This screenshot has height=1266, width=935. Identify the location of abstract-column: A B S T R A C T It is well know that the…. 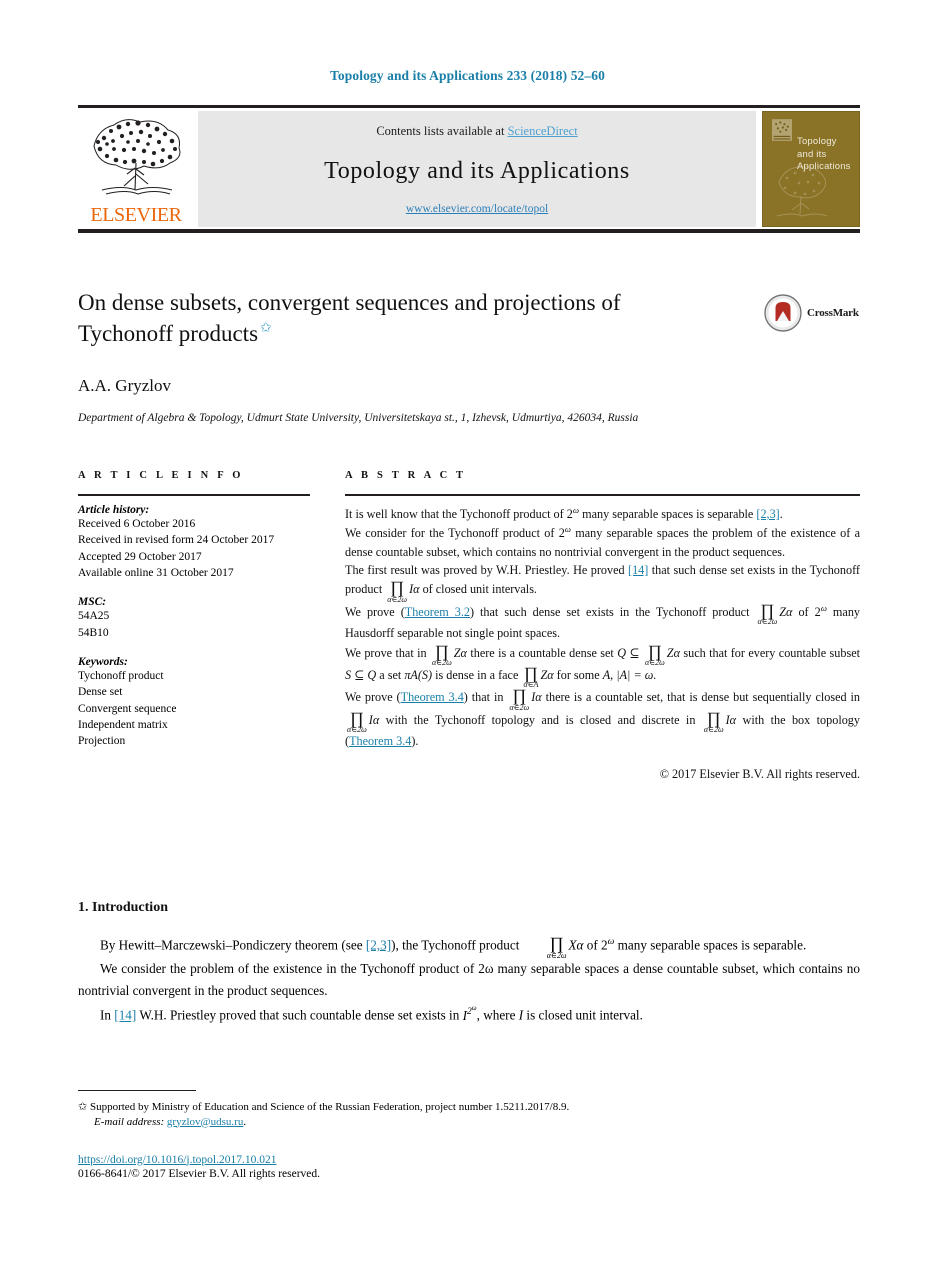
(602, 626).